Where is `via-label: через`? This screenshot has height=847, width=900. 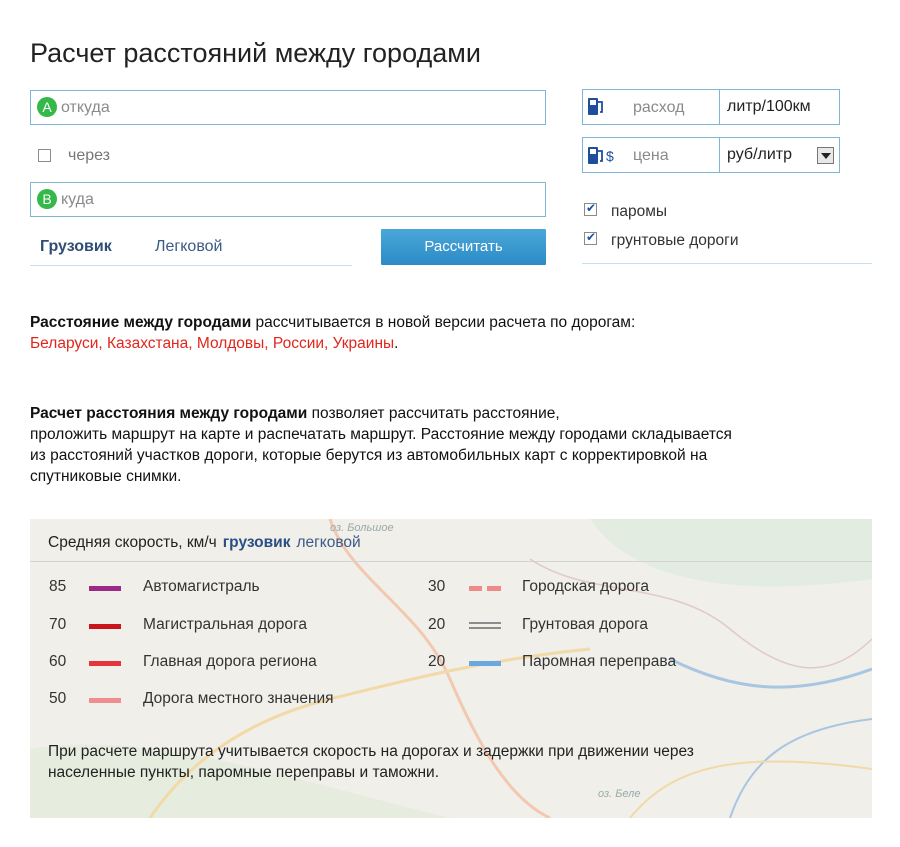 via-label: через is located at coordinates (89, 155).